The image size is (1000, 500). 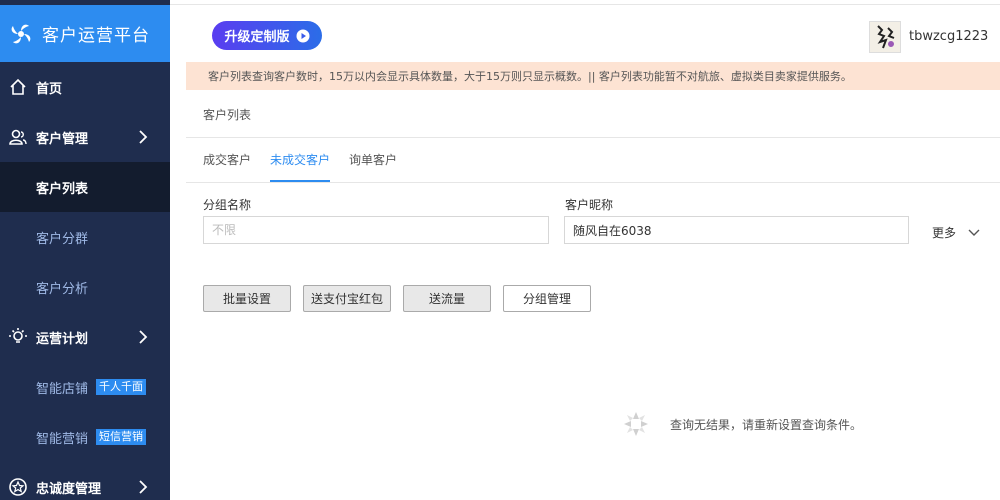 What do you see at coordinates (227, 115) in the screenshot?
I see `breadcrumb: 客户列表` at bounding box center [227, 115].